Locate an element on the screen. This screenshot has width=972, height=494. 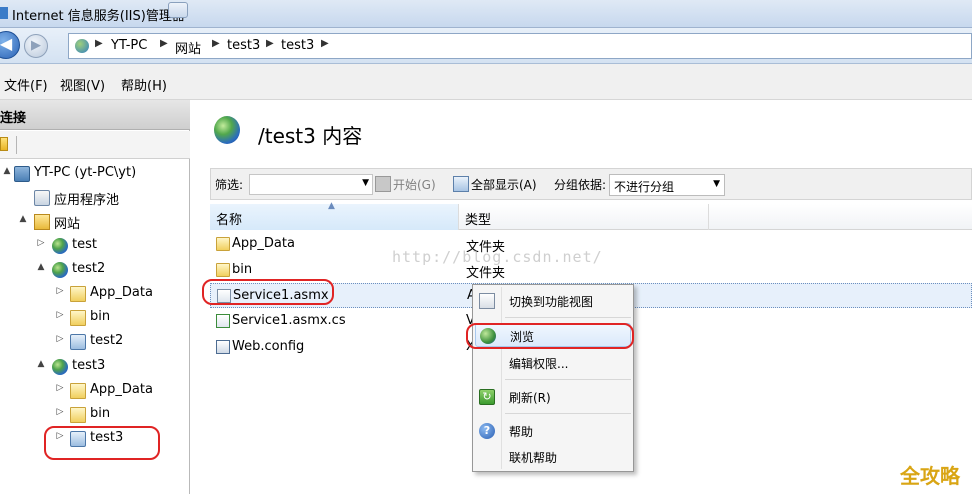
cs-file-icon is located at coordinates (223, 321).